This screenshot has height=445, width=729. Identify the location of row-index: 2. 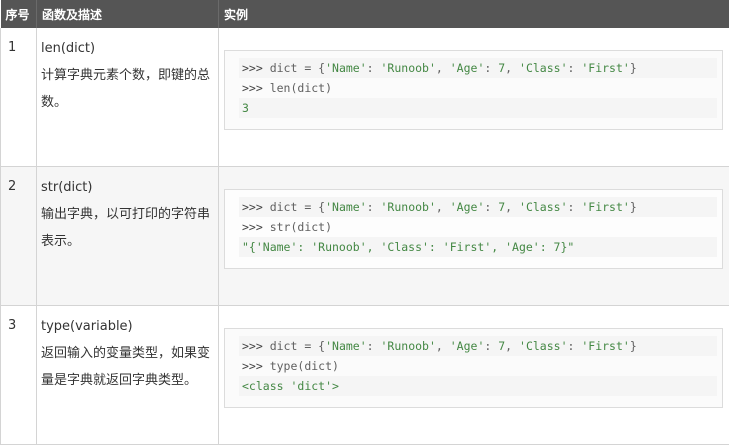
(19, 236).